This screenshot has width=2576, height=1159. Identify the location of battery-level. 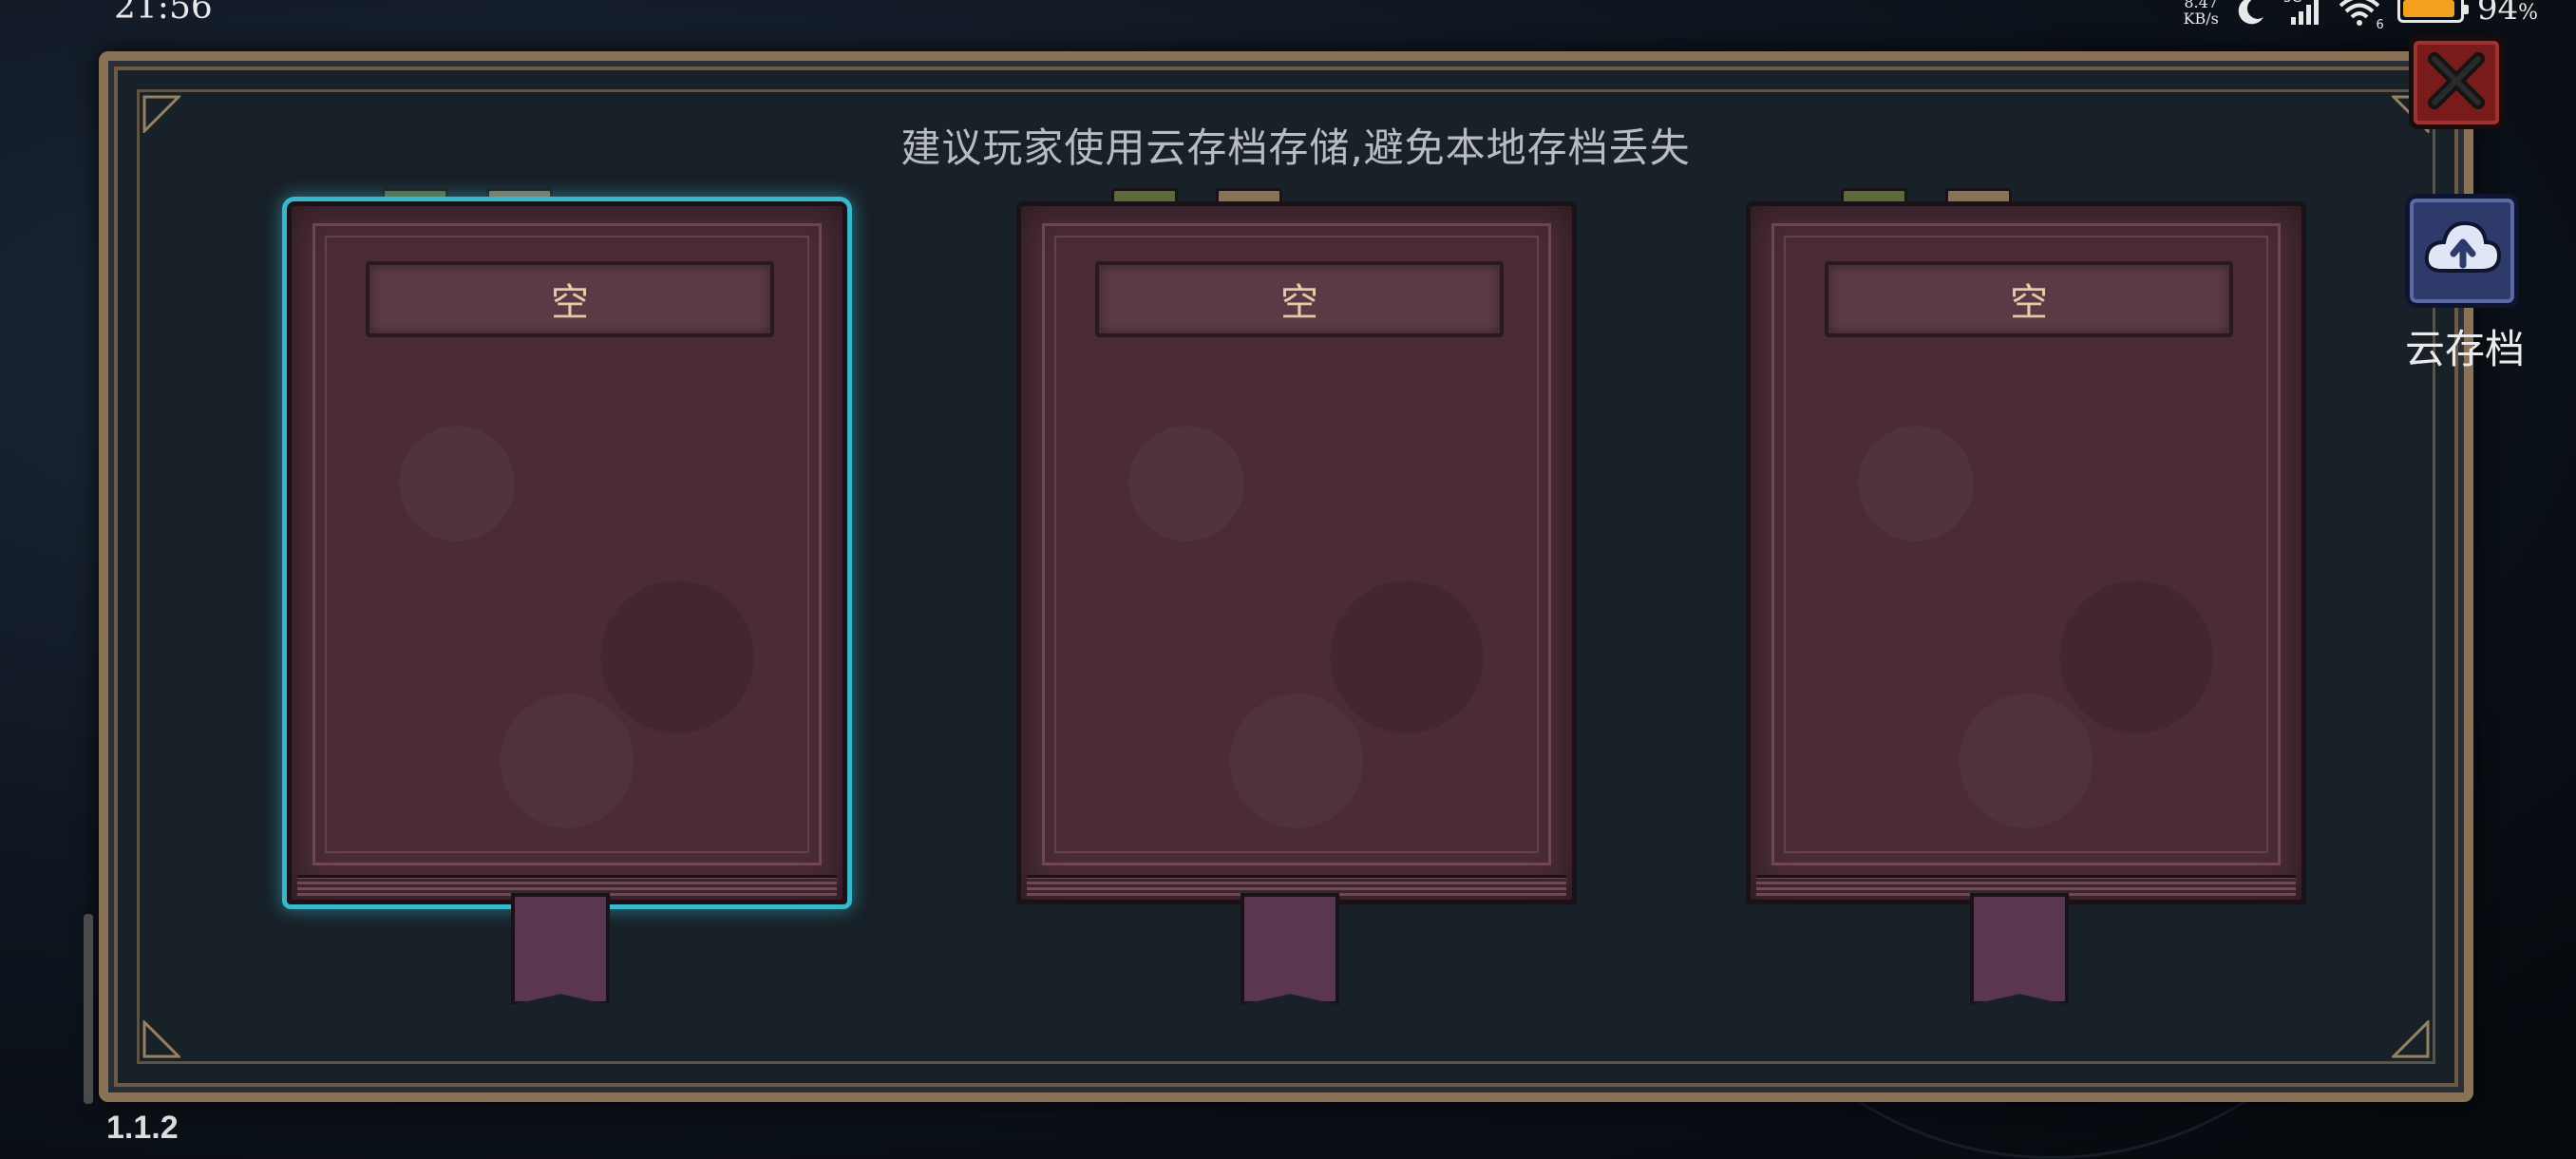
(2428, 8).